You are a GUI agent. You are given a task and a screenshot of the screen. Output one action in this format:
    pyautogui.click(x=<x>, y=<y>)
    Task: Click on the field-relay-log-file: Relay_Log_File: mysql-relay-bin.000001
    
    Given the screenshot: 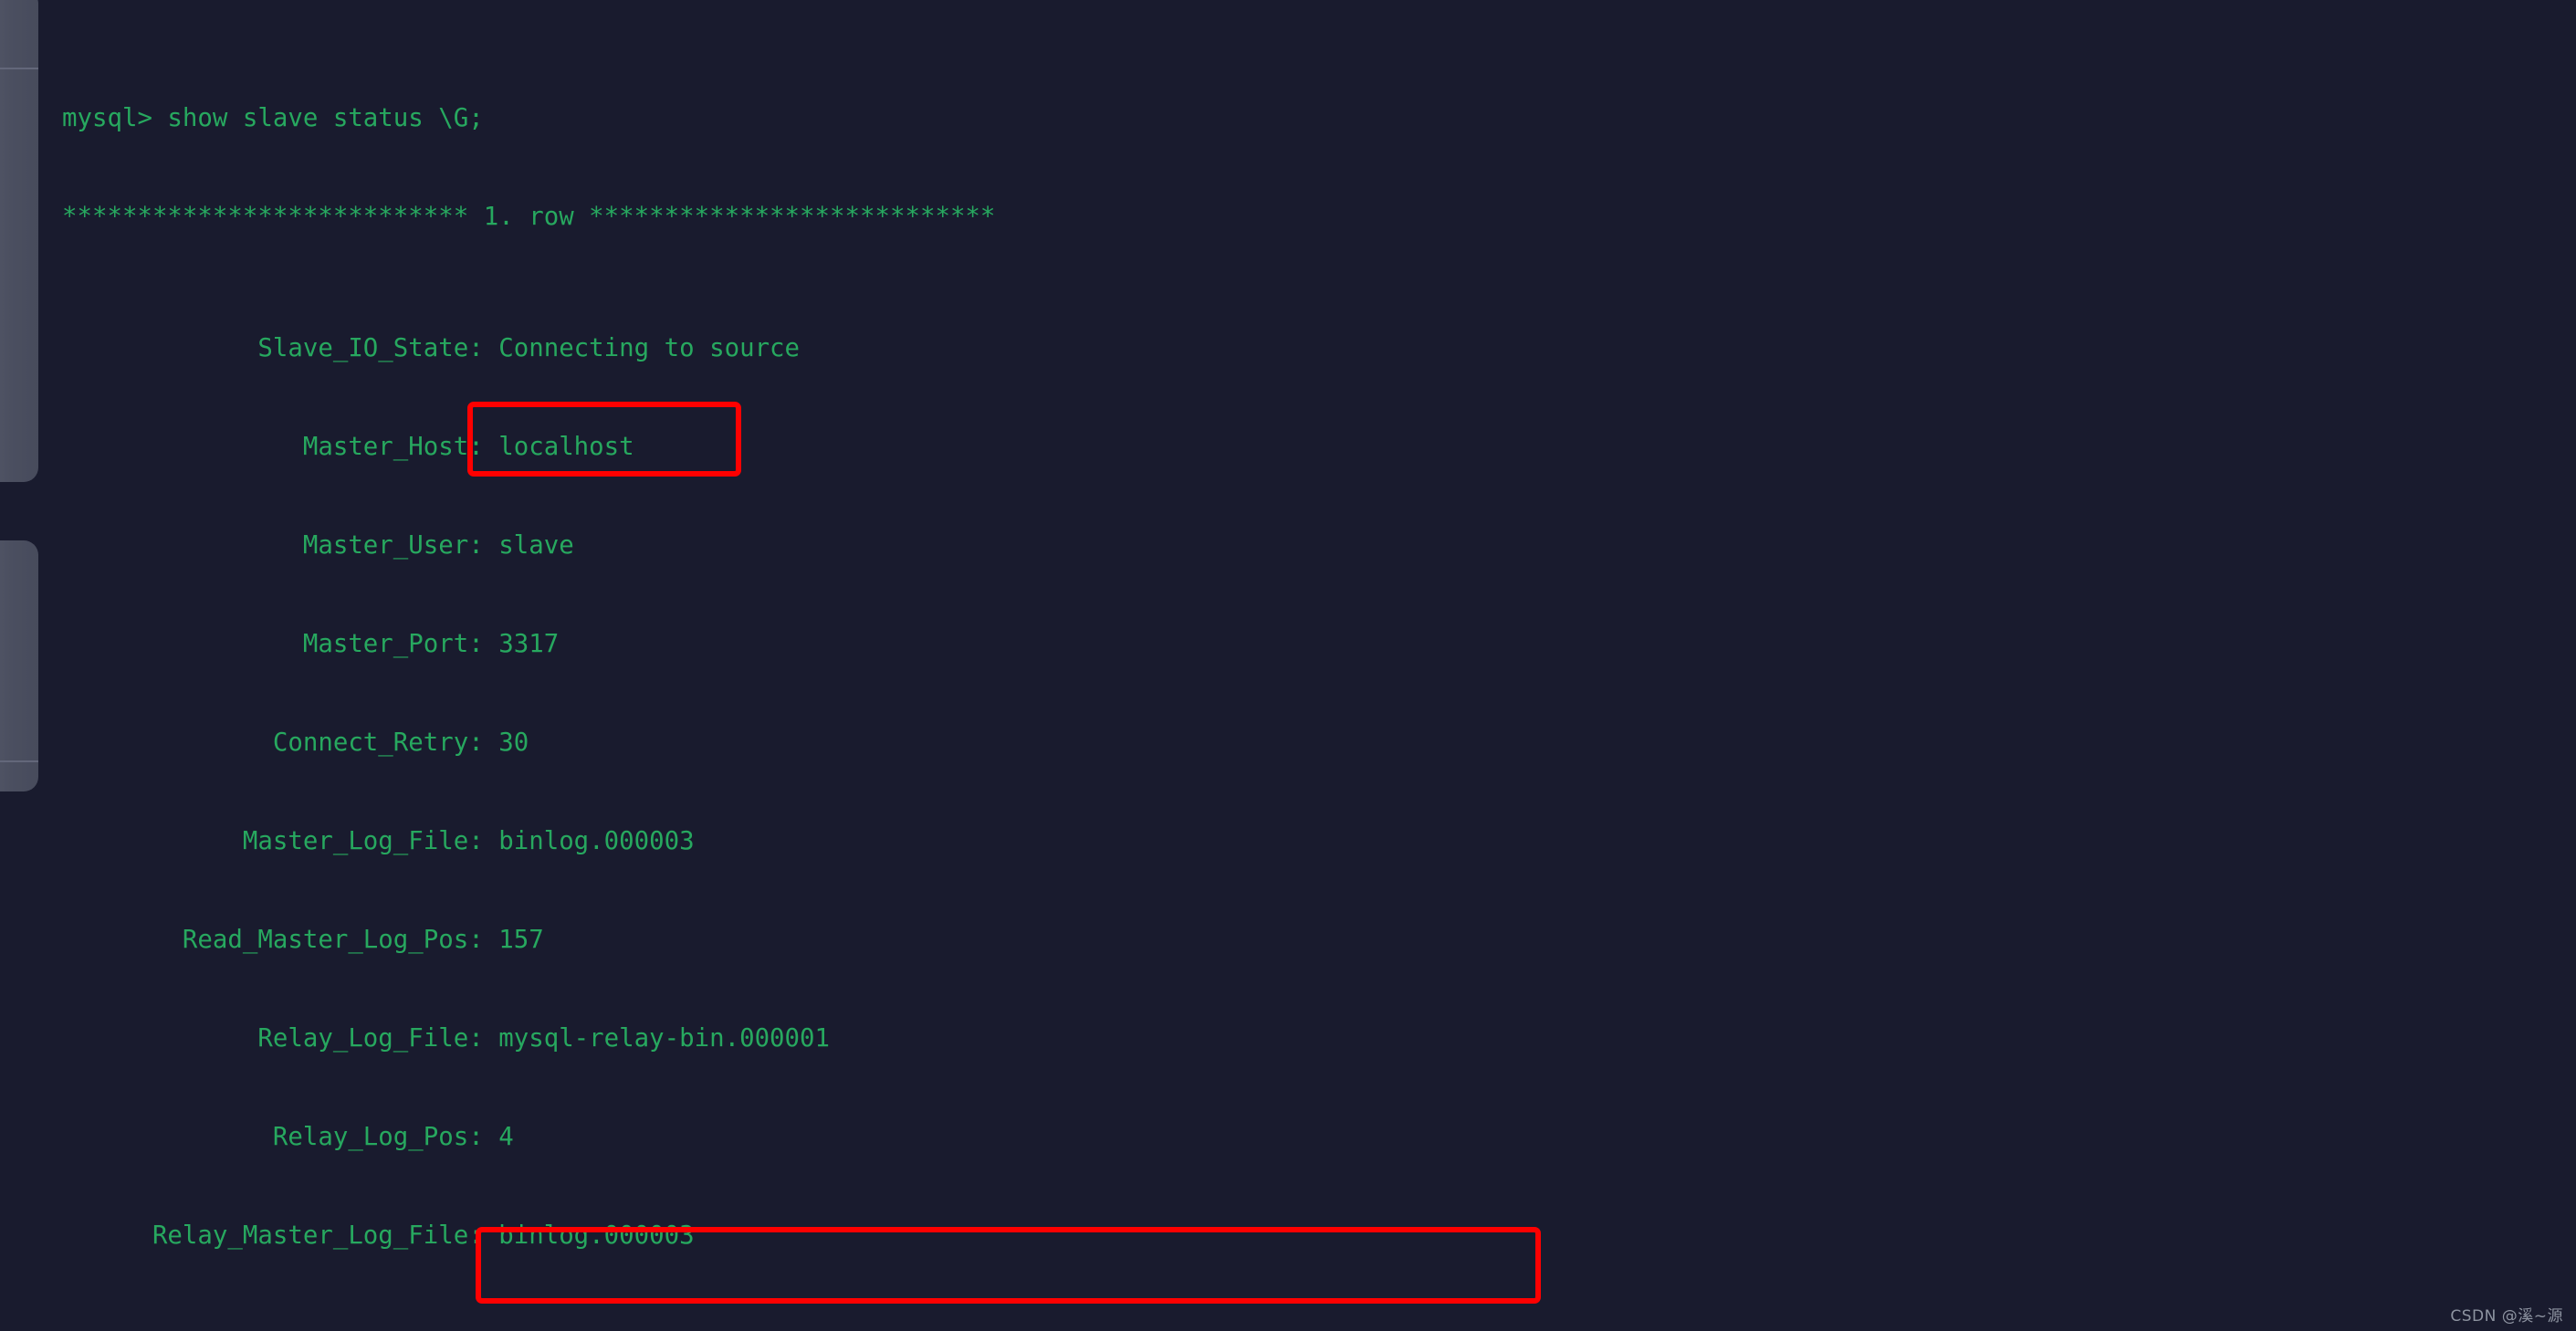 What is the action you would take?
    pyautogui.click(x=447, y=1038)
    